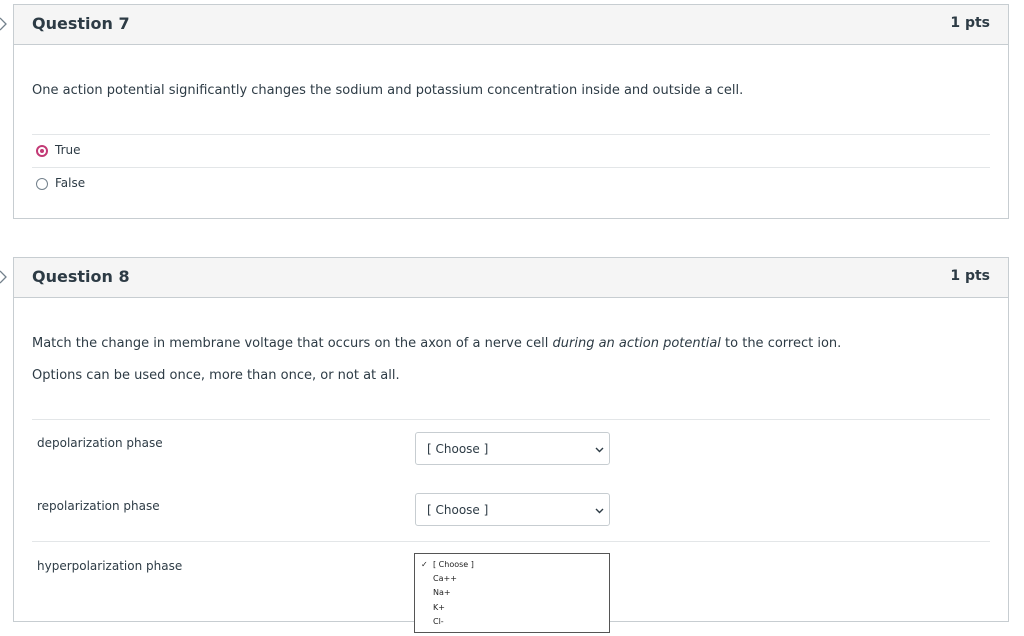 The height and width of the screenshot is (636, 1024). I want to click on dropdown-option-choose: [ Choose ], so click(453, 564).